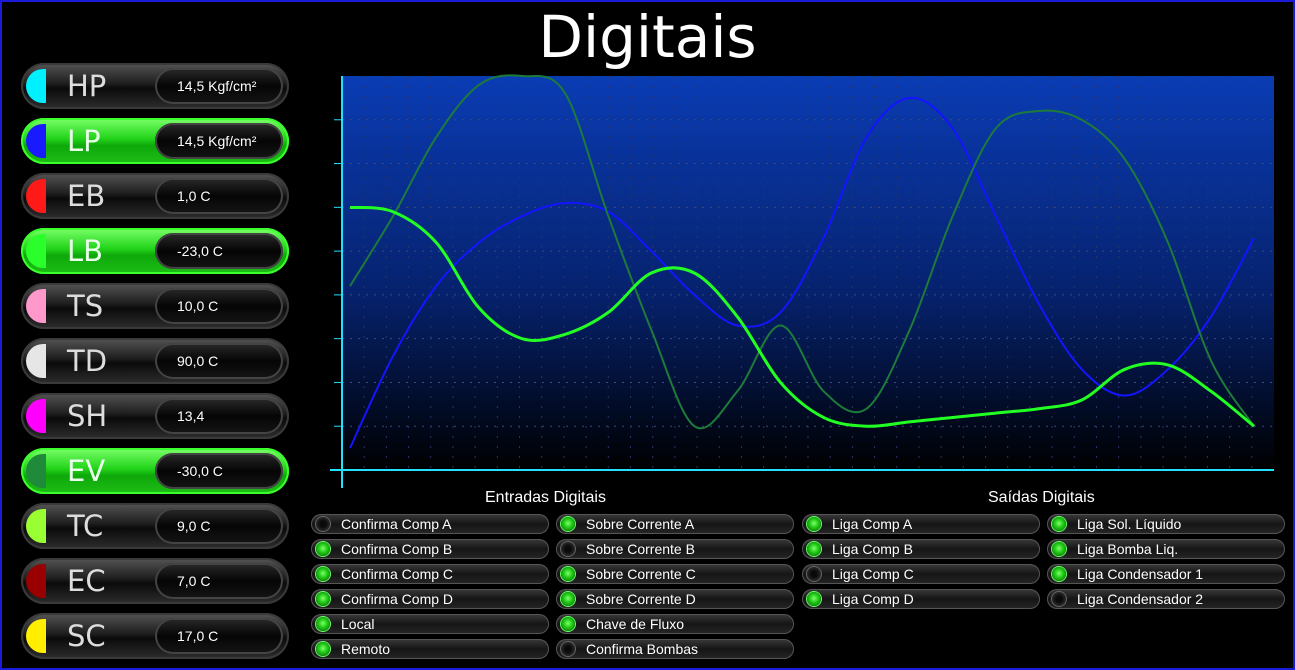 This screenshot has height=670, width=1295. I want to click on sensor-name: EC, so click(86, 581).